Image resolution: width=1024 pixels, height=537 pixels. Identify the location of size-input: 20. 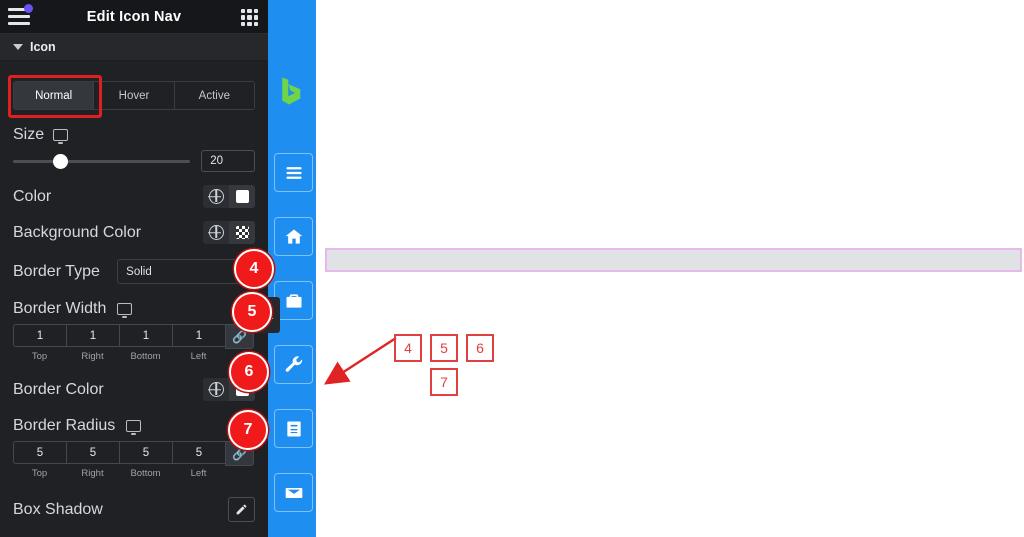
(228, 161).